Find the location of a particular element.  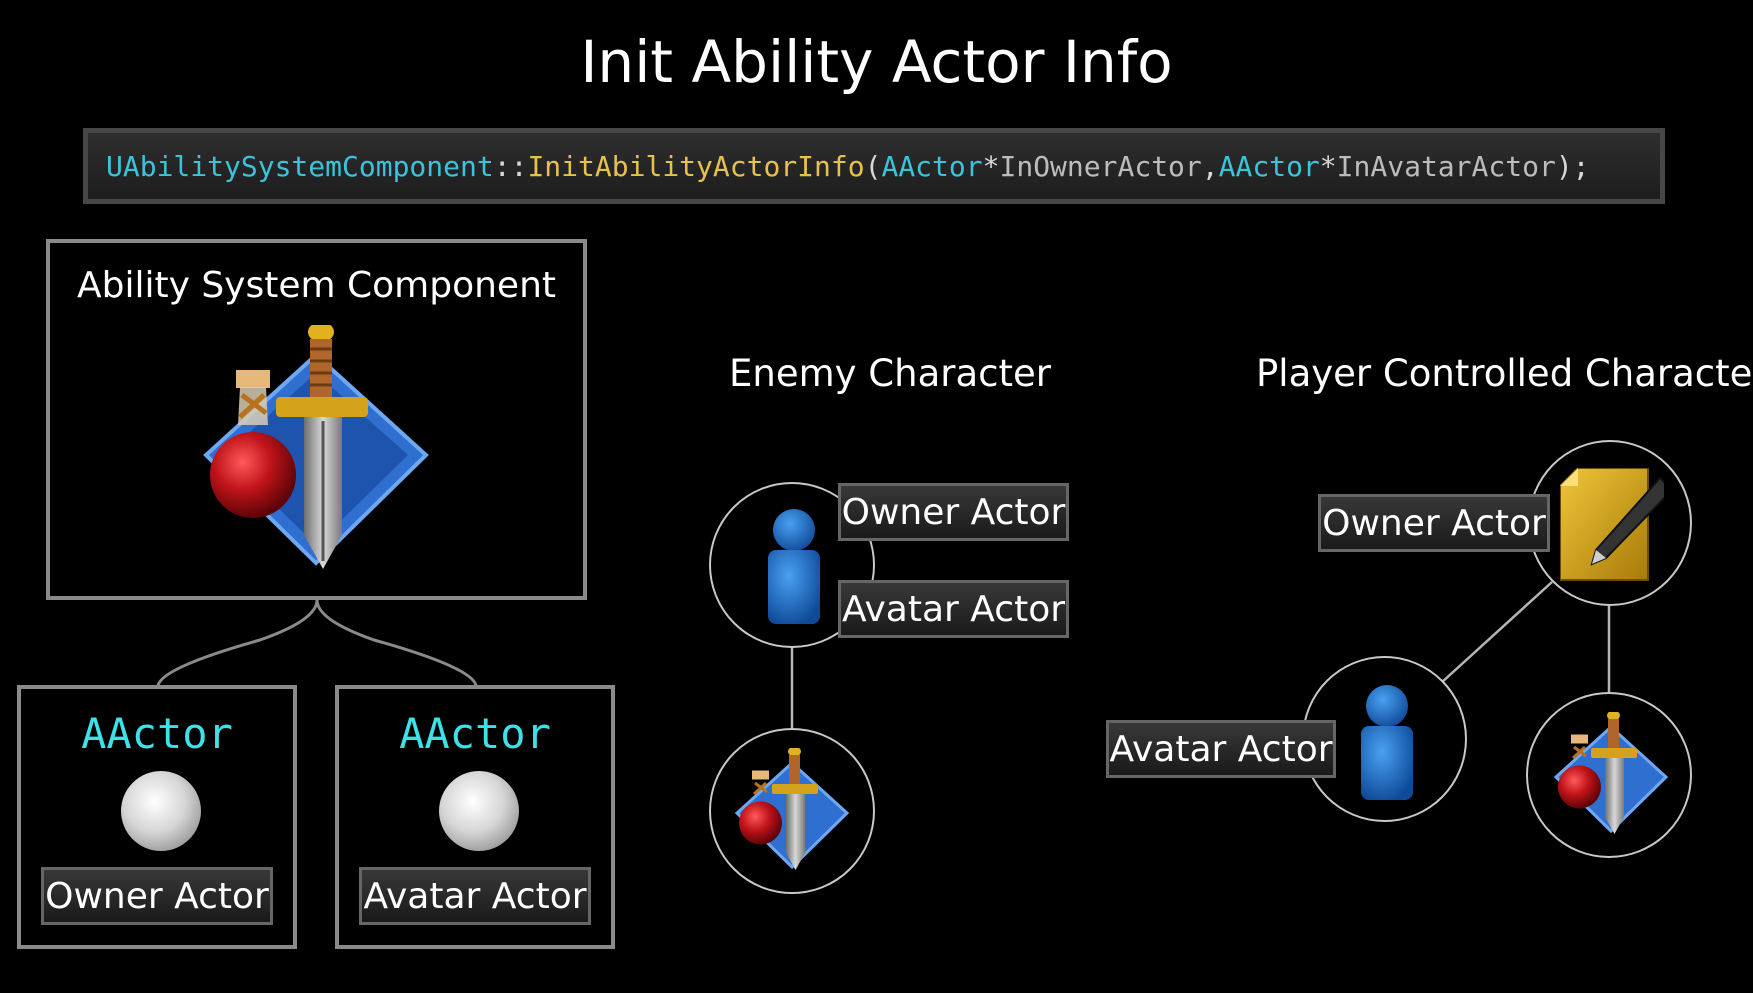

owner-actor-label: Owner Actor is located at coordinates (157, 896).